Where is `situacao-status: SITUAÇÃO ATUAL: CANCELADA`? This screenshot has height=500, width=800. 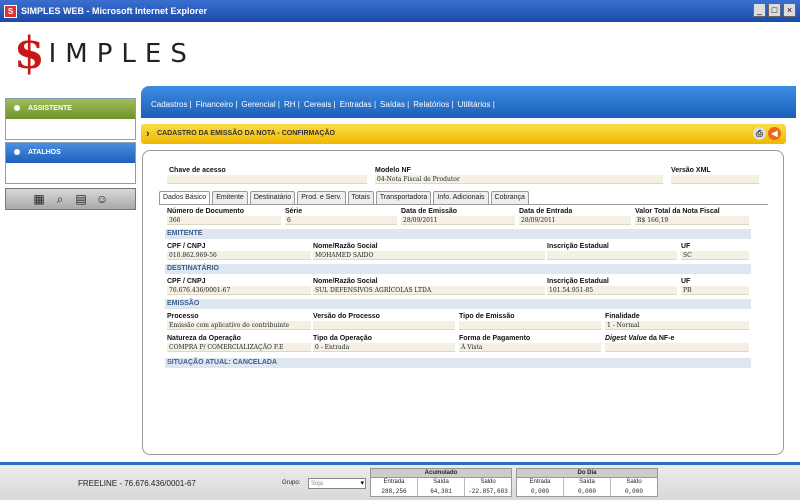
situacao-status: SITUAÇÃO ATUAL: CANCELADA is located at coordinates (458, 363).